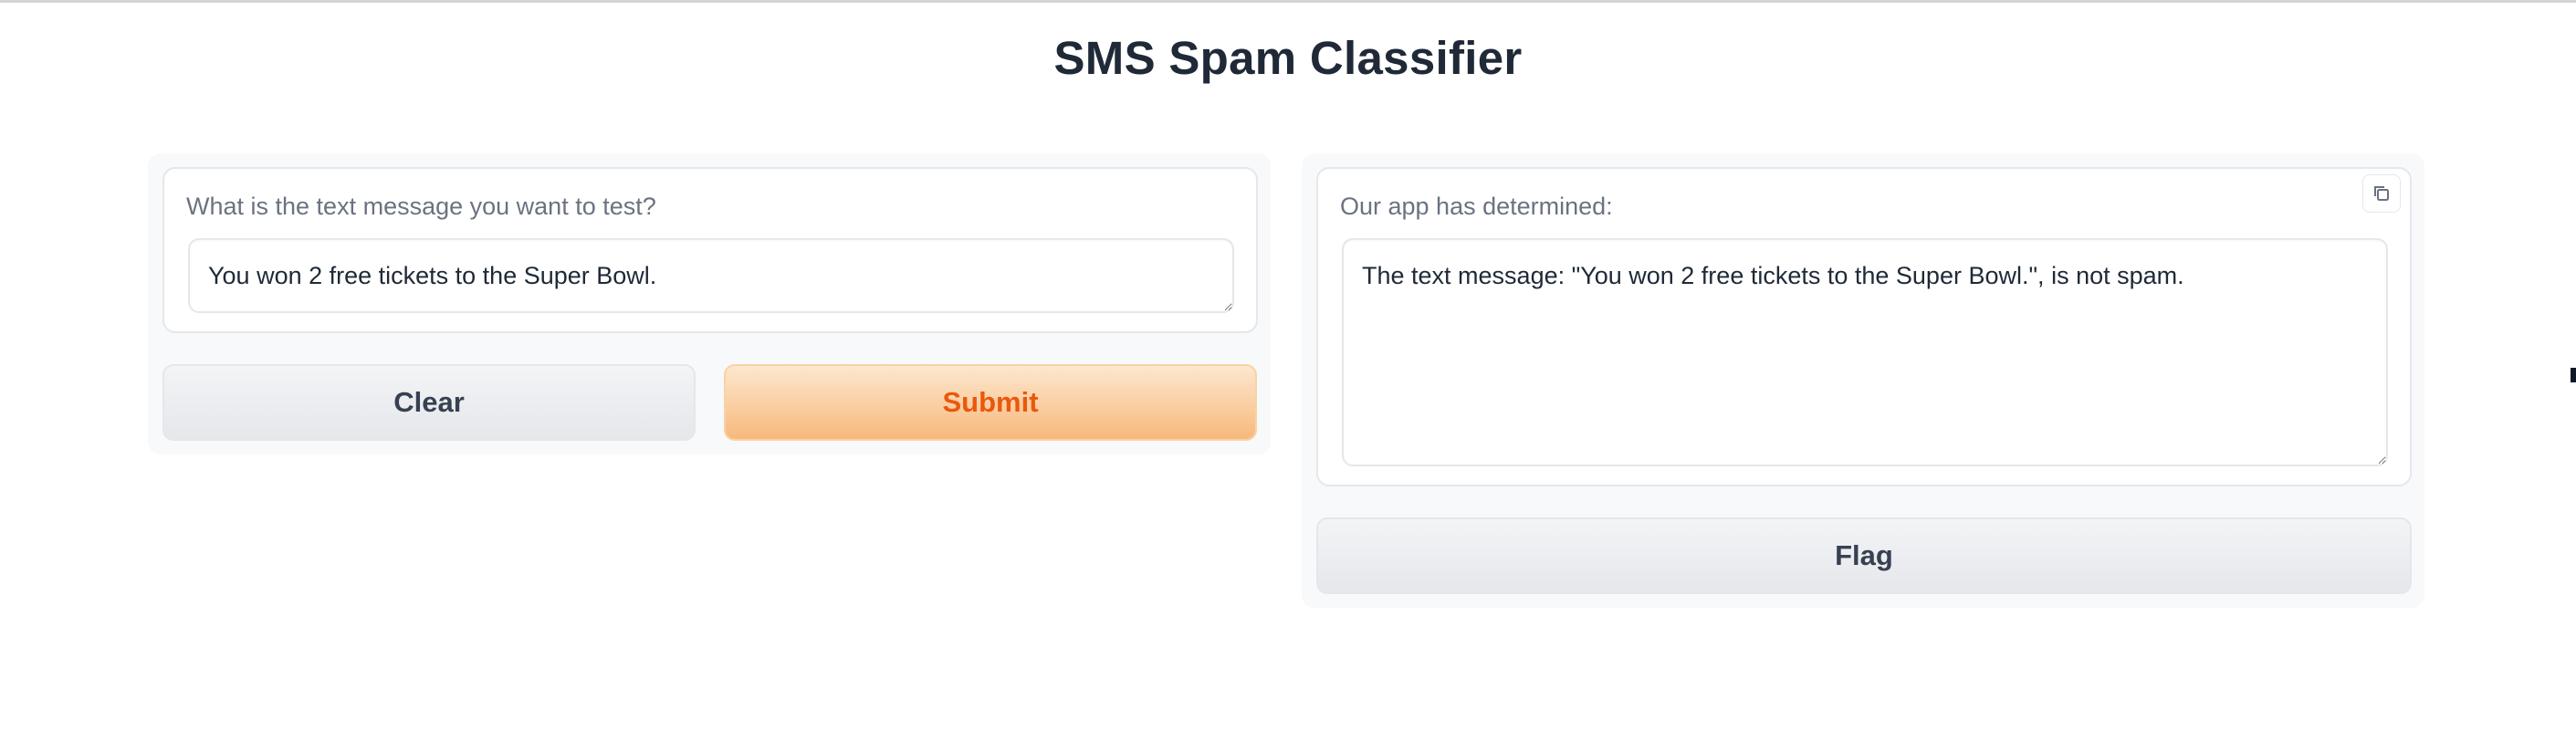 The width and height of the screenshot is (2576, 752). I want to click on copy-button, so click(2381, 193).